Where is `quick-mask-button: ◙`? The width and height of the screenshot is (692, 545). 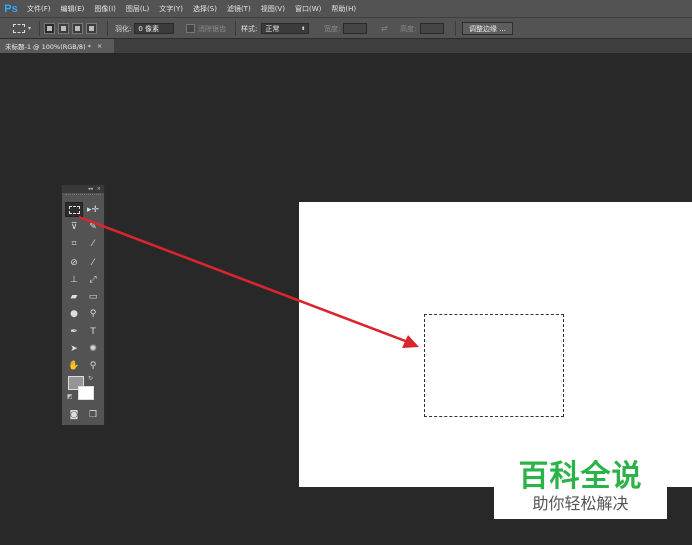 quick-mask-button: ◙ is located at coordinates (74, 414).